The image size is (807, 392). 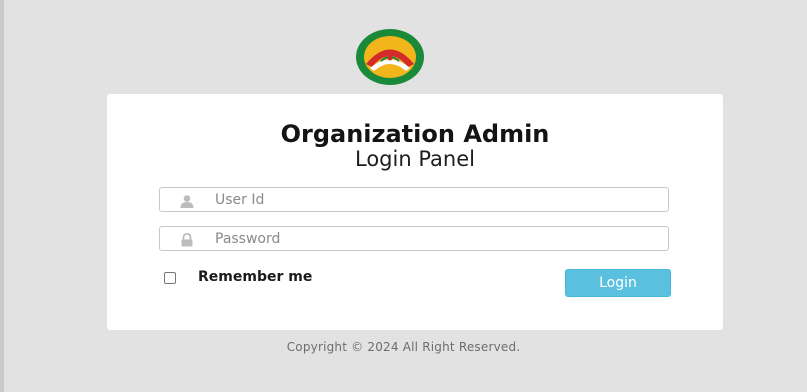 I want to click on password-field, so click(x=414, y=238).